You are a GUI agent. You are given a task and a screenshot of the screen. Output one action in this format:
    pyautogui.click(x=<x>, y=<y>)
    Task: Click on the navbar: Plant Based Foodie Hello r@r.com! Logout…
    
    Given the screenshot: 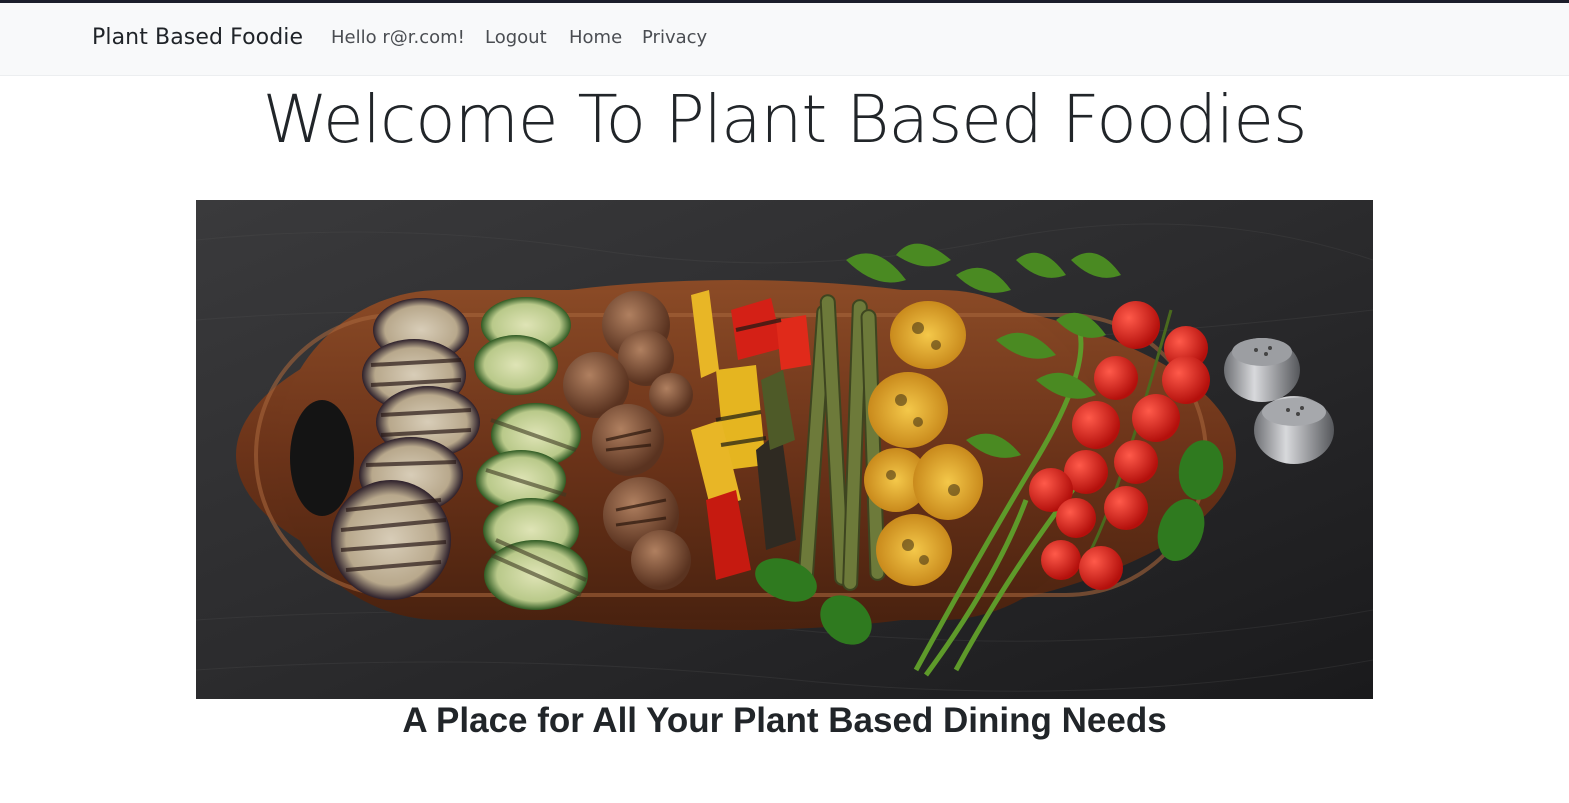 What is the action you would take?
    pyautogui.click(x=784, y=39)
    